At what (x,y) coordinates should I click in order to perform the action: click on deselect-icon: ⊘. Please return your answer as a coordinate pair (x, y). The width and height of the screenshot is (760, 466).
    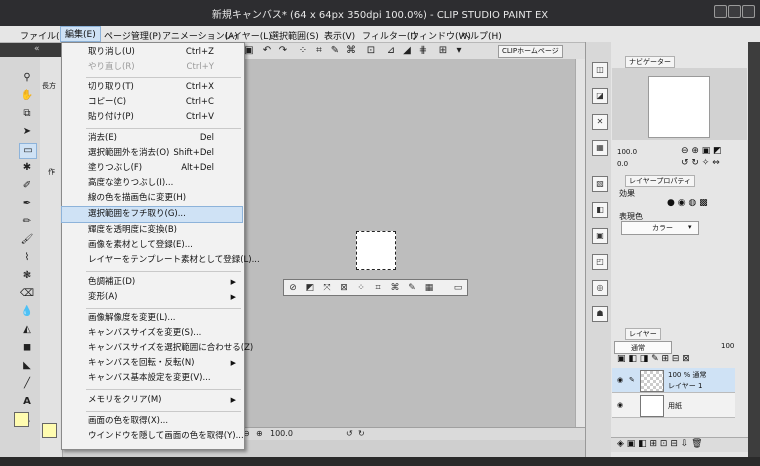
    Looking at the image, I should click on (293, 288).